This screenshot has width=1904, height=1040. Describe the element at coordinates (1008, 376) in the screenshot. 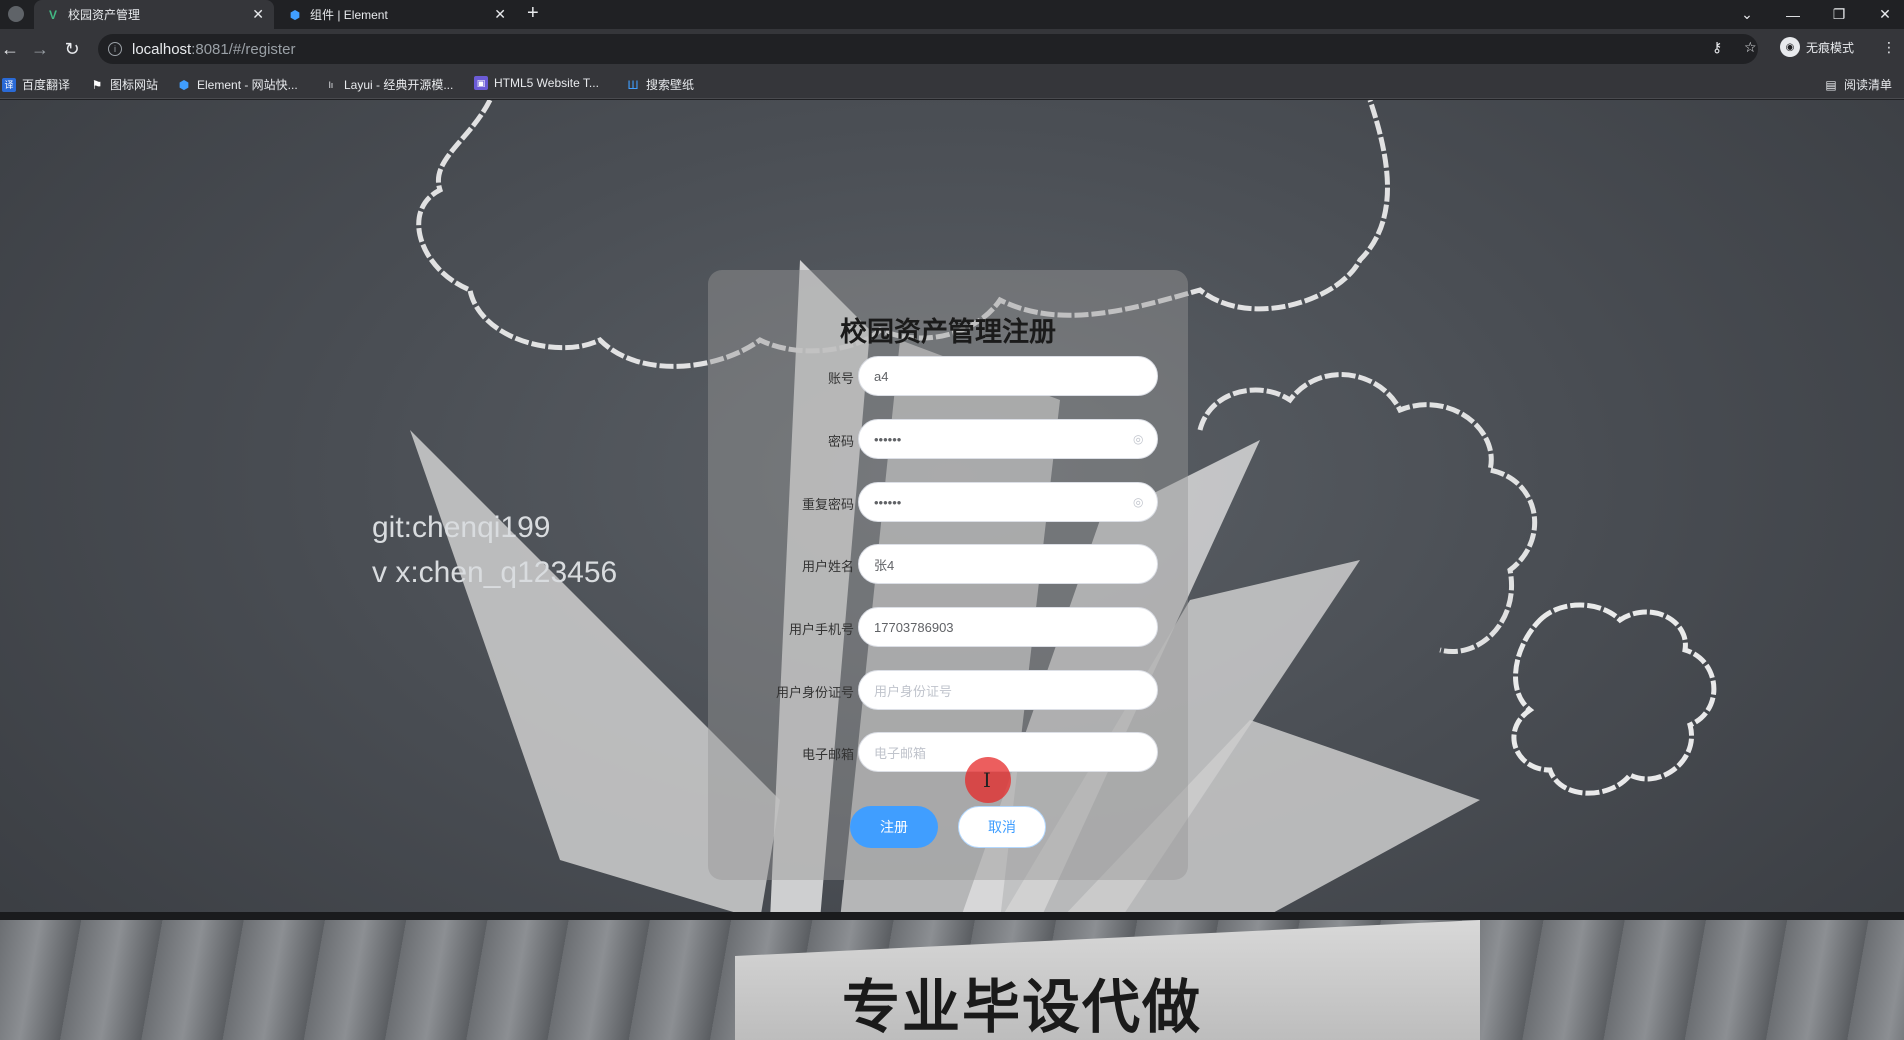

I see `account-input: a4` at that location.